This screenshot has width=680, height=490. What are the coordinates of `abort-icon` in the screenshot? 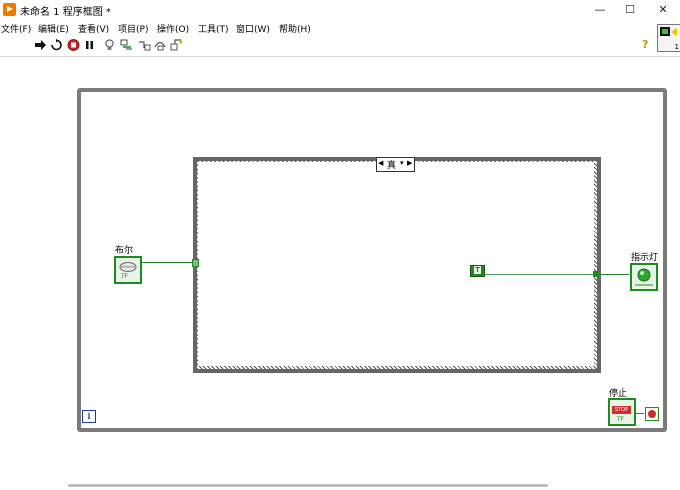 It's located at (73, 45).